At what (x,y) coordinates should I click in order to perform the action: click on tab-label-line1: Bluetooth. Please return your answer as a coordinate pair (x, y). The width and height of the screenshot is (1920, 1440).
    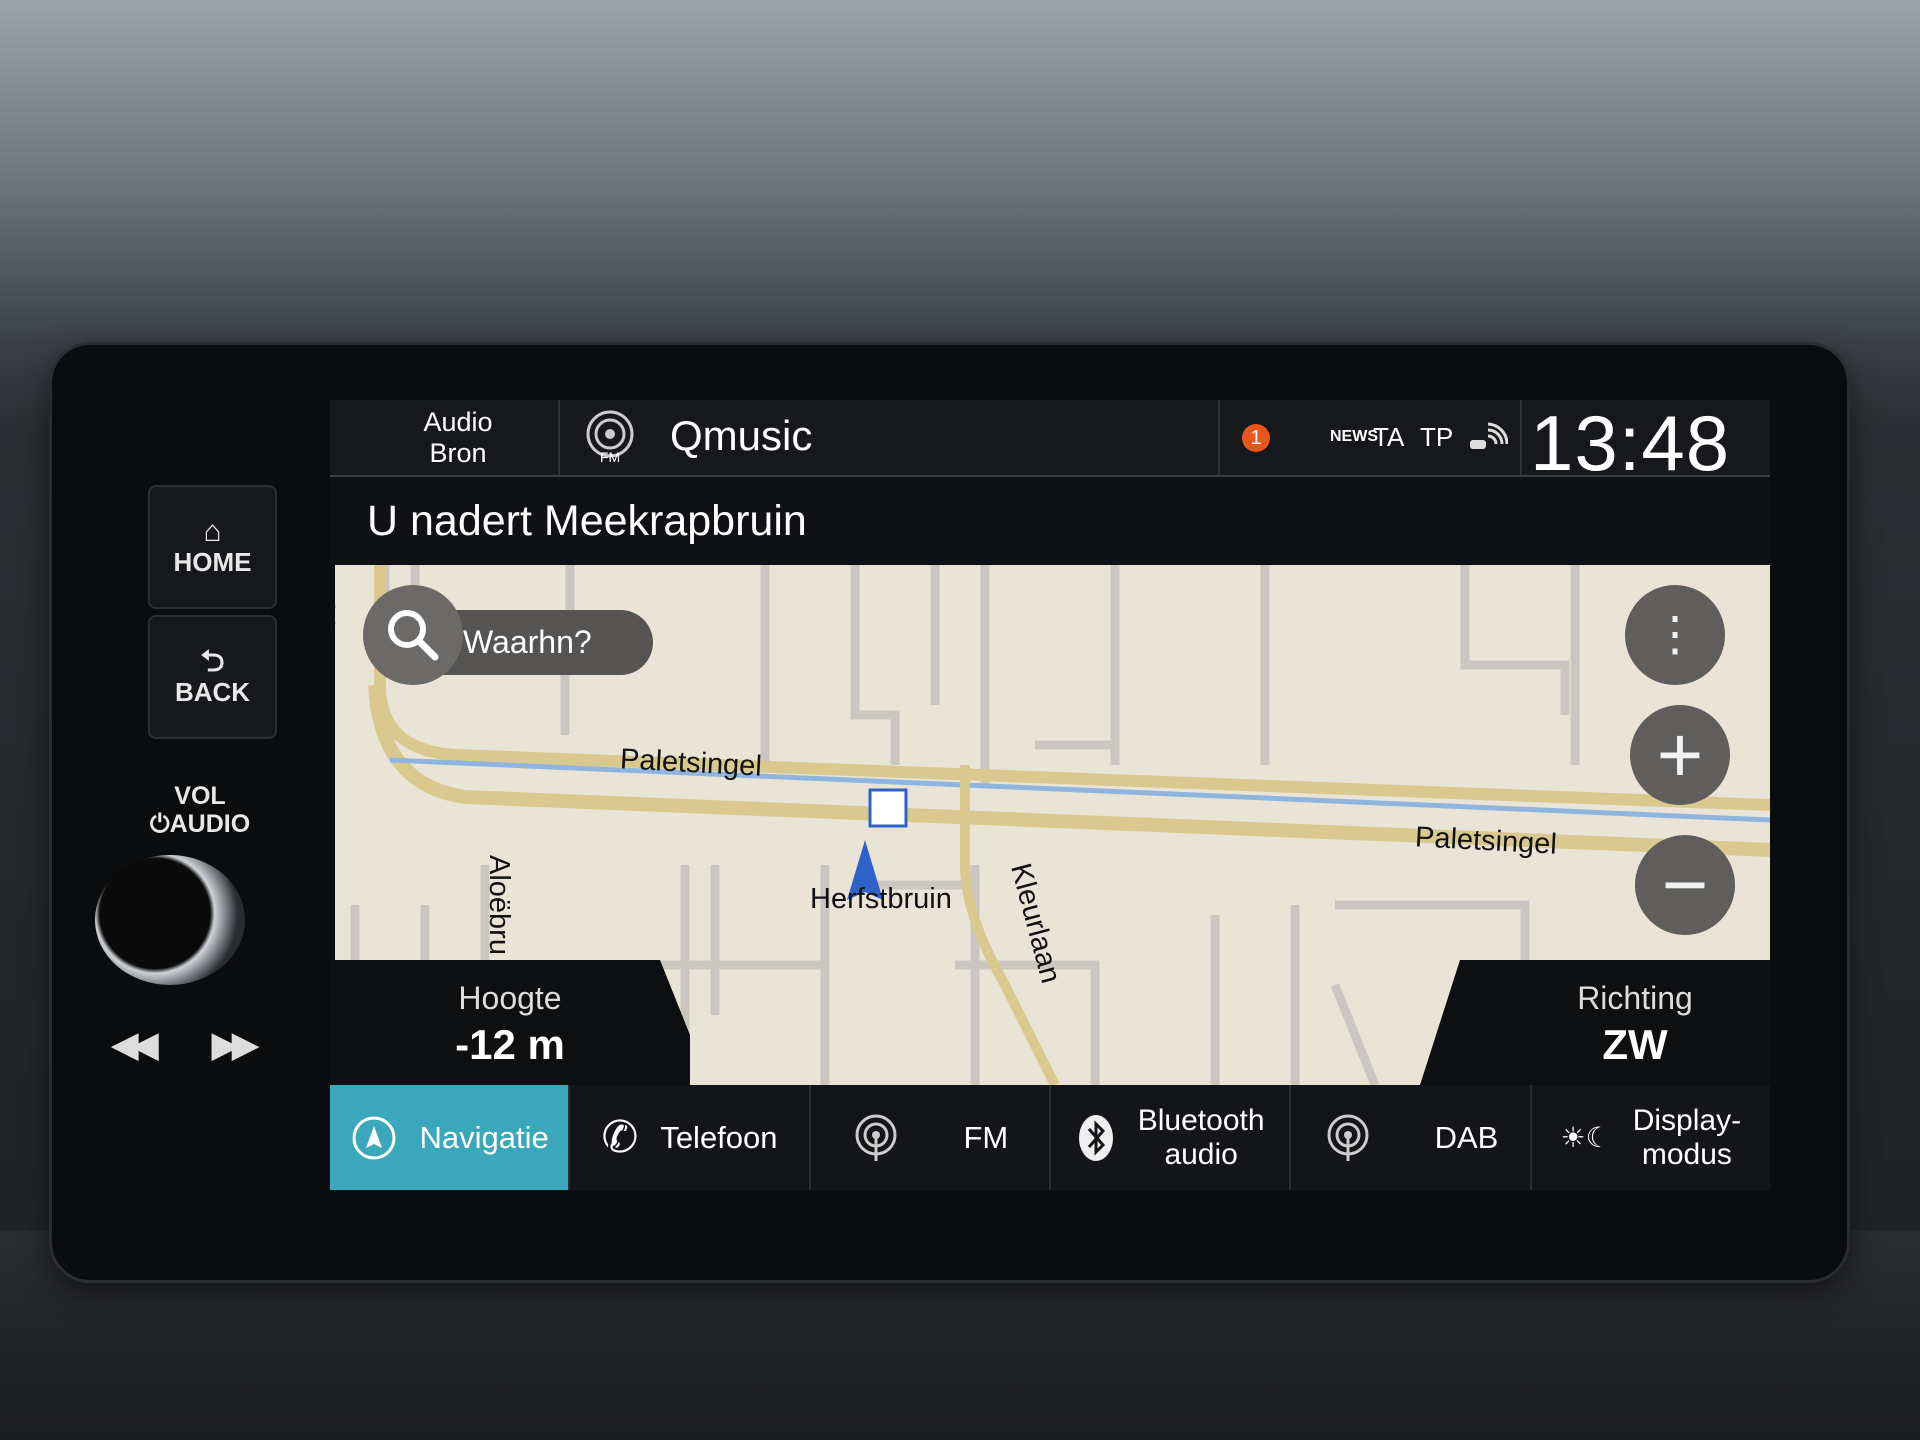
    Looking at the image, I should click on (1201, 1120).